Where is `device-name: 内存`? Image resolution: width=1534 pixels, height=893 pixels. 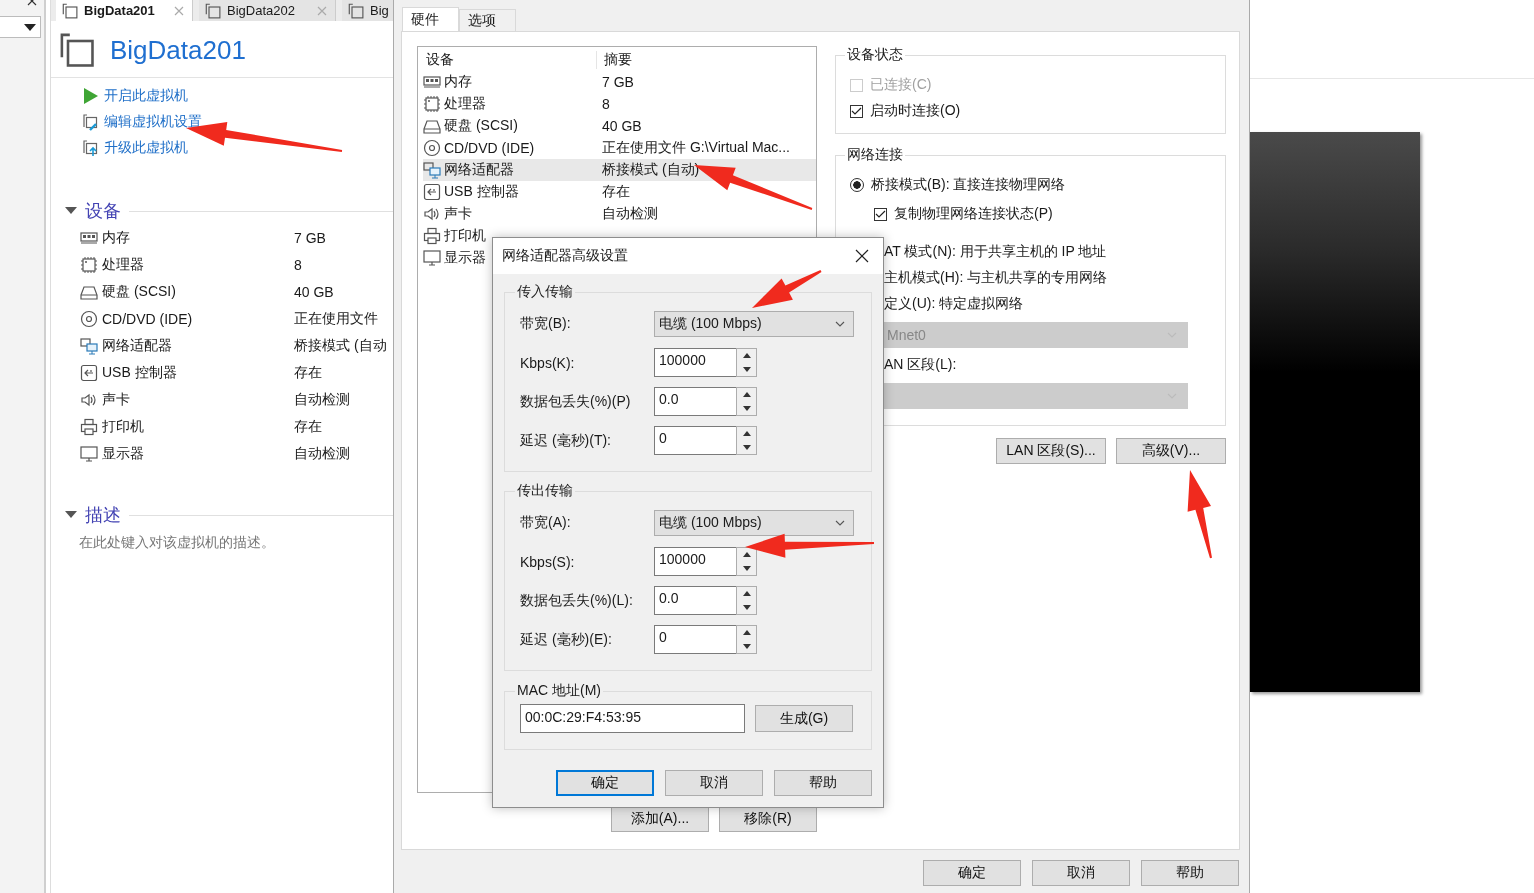 device-name: 内存 is located at coordinates (458, 81).